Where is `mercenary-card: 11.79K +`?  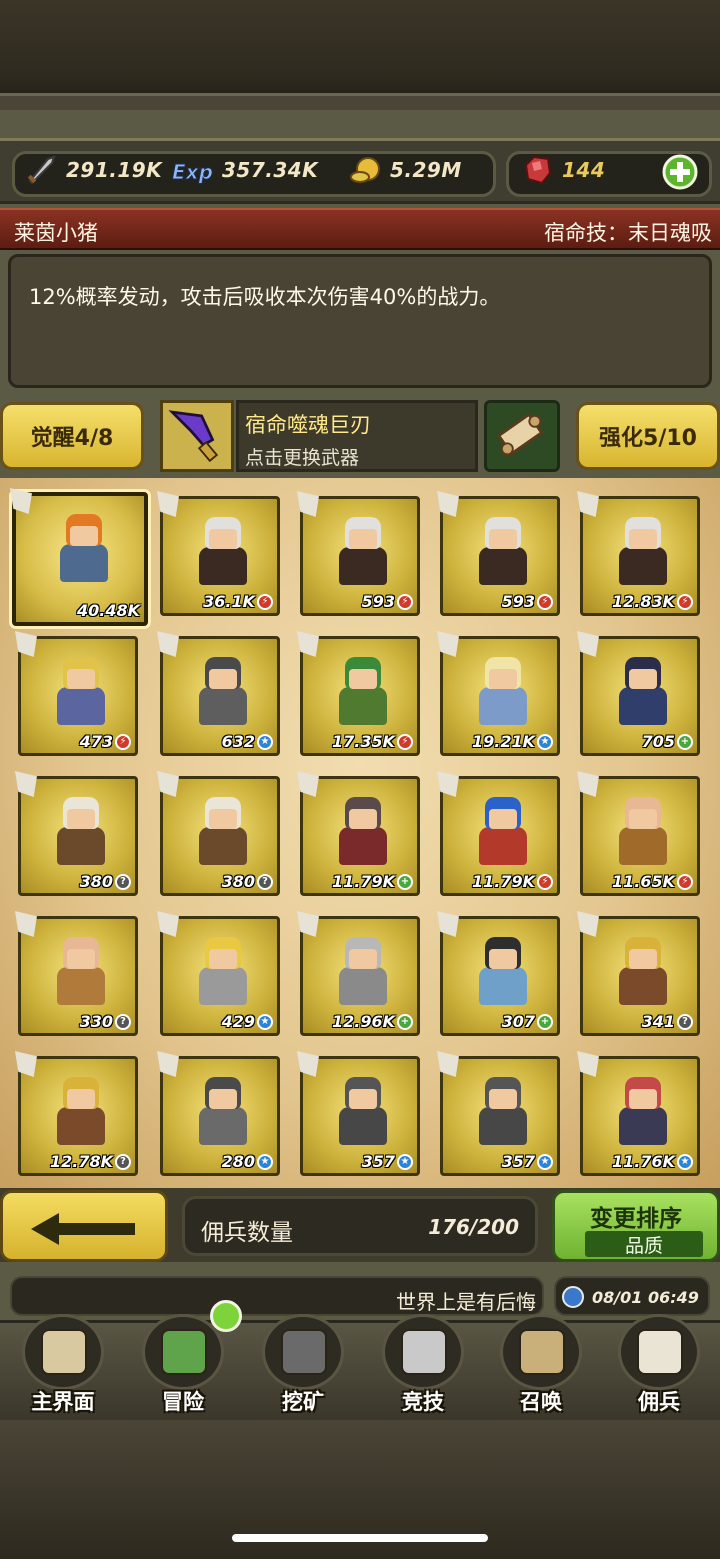 mercenary-card: 11.79K + is located at coordinates (358, 833).